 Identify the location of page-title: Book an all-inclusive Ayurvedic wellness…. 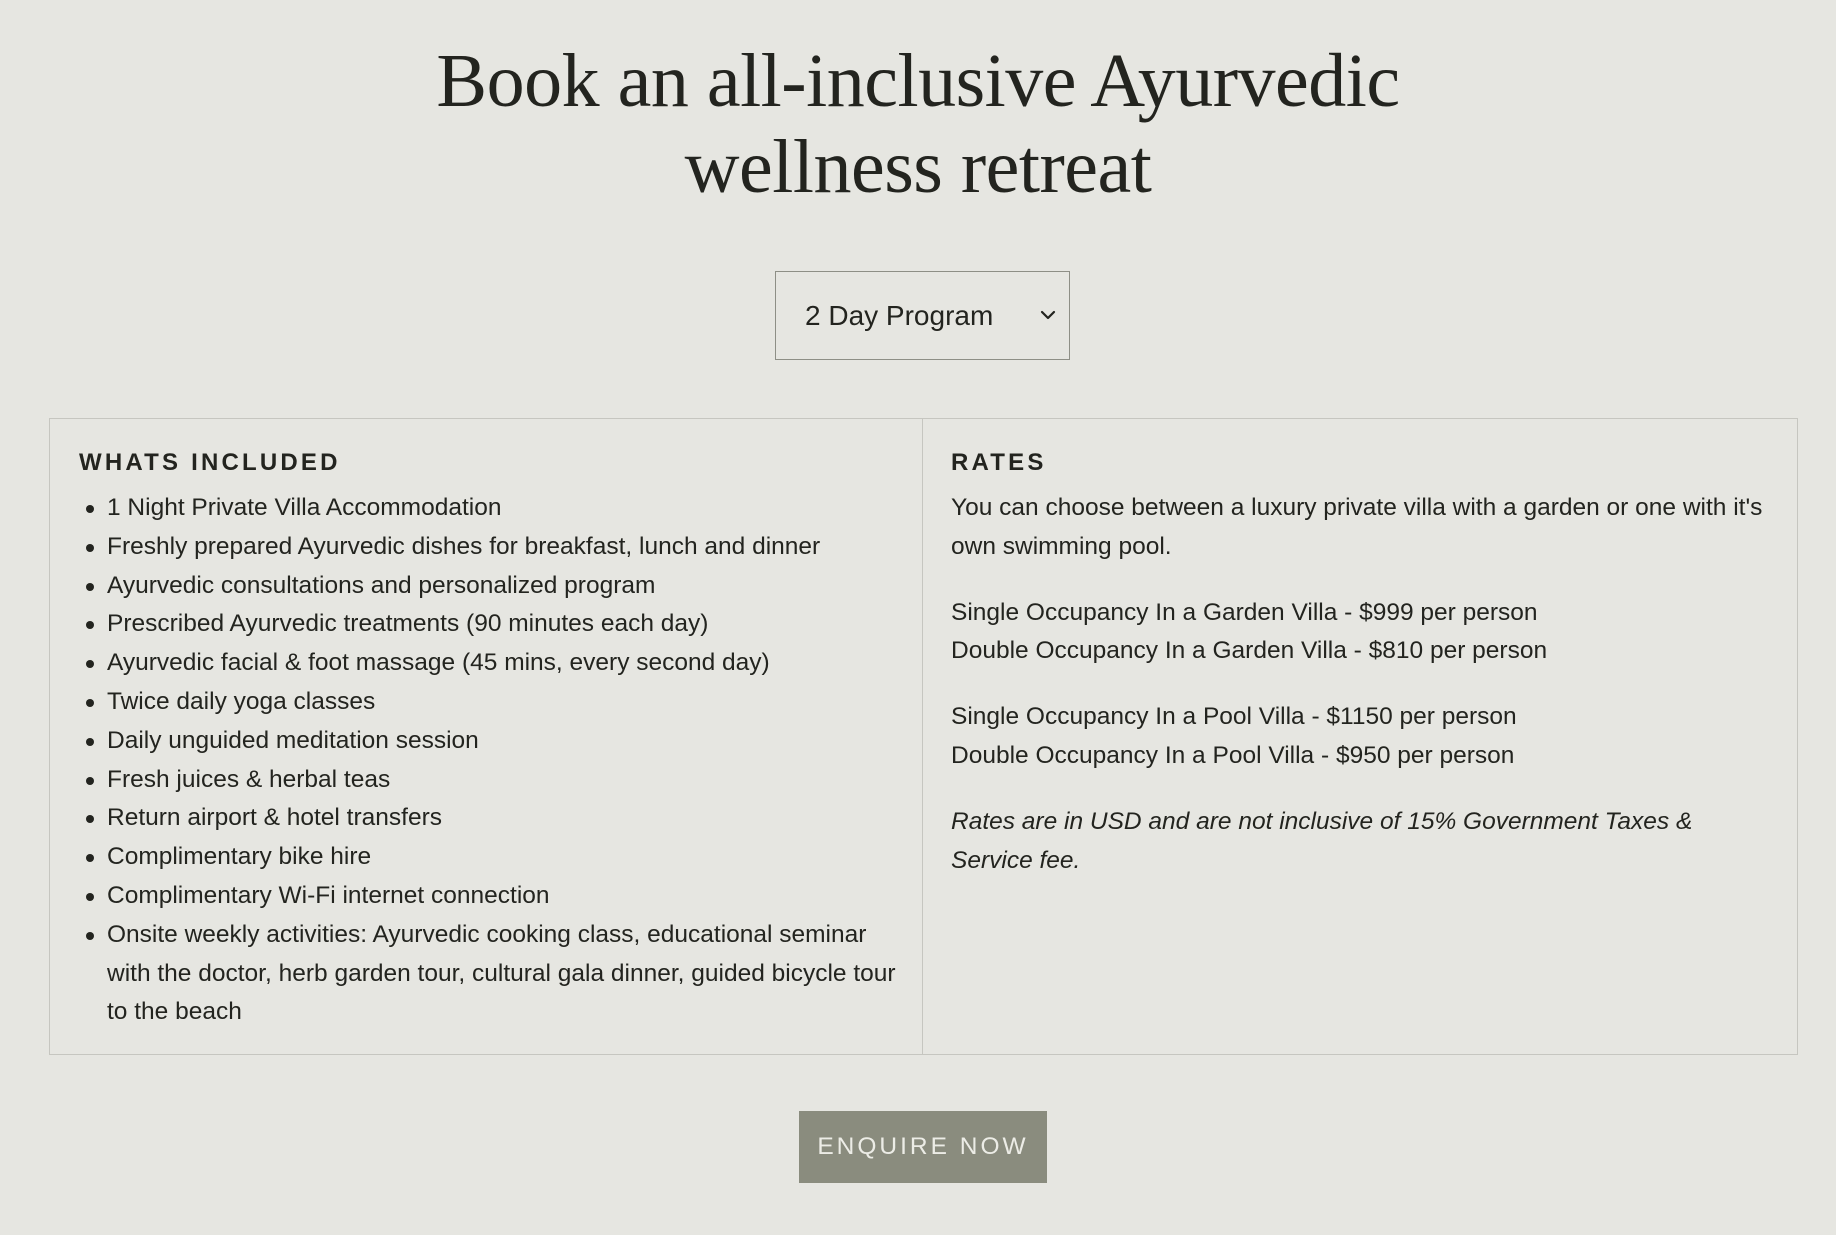
(918, 124).